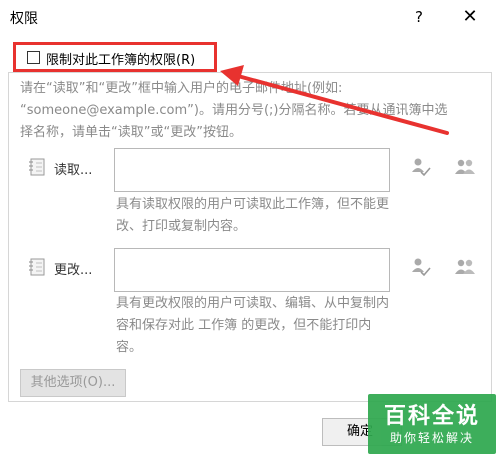 This screenshot has height=459, width=500. Describe the element at coordinates (253, 215) in the screenshot. I see `read-description: 具有读取权限的用户可读取此工作簿，但不能更改、打印或复制内容。` at that location.